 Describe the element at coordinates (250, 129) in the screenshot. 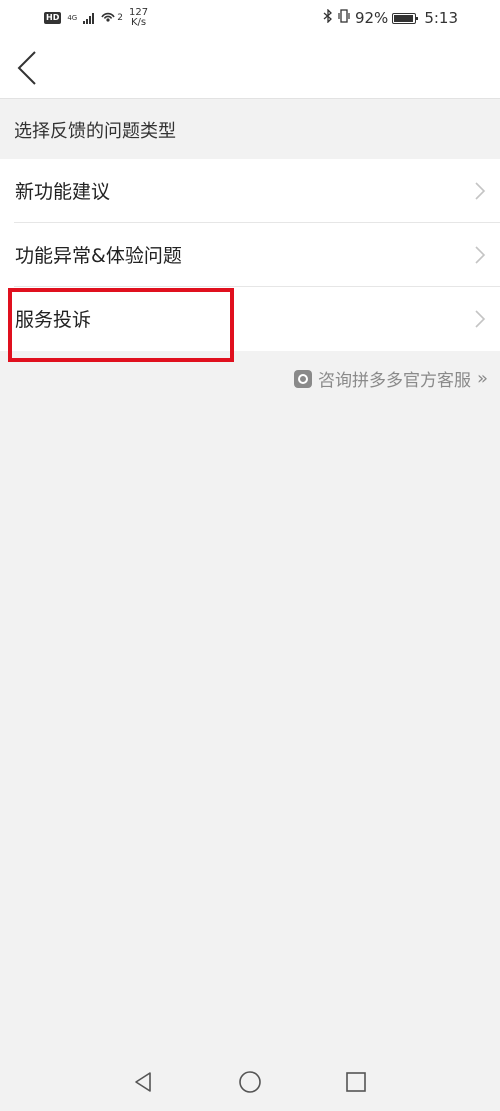

I see `section-header: 选择反馈的问题类型` at that location.